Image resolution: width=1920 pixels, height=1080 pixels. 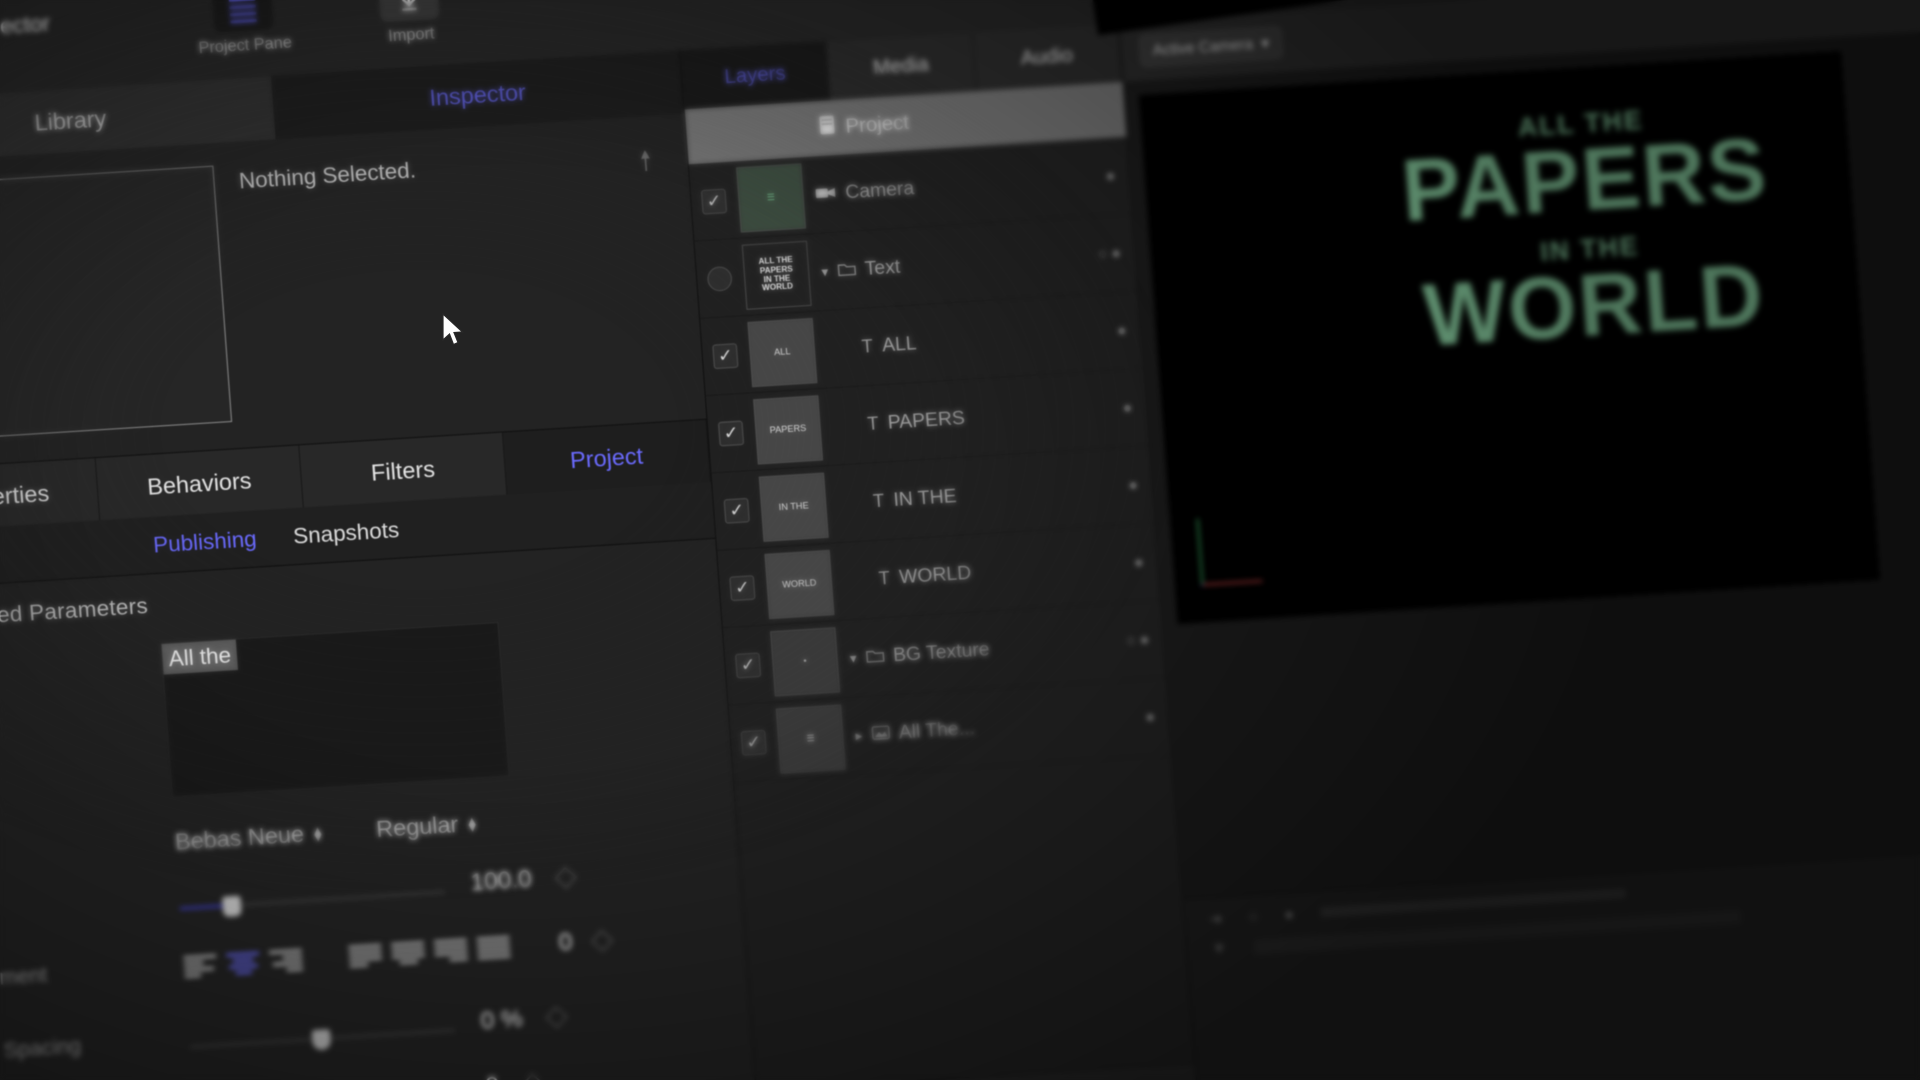 What do you see at coordinates (1253, 917) in the screenshot?
I see `circle-tool-icon: ○` at bounding box center [1253, 917].